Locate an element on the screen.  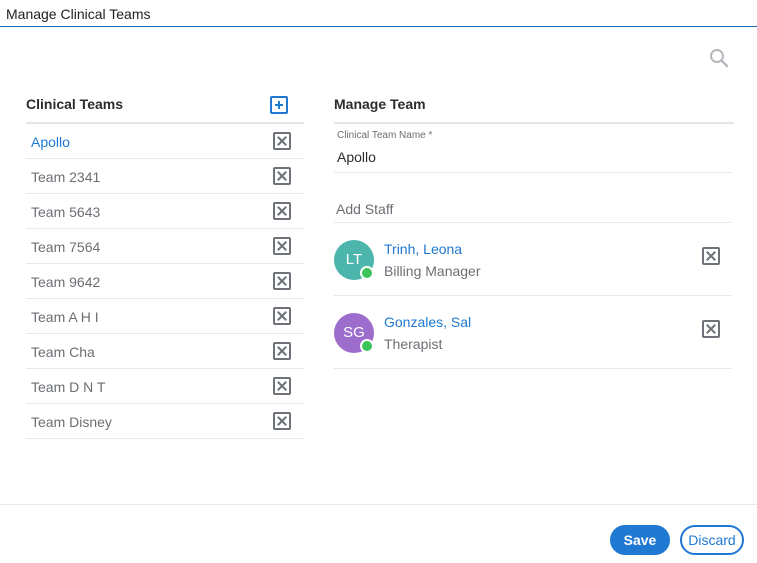
save-button: Save is located at coordinates (640, 540).